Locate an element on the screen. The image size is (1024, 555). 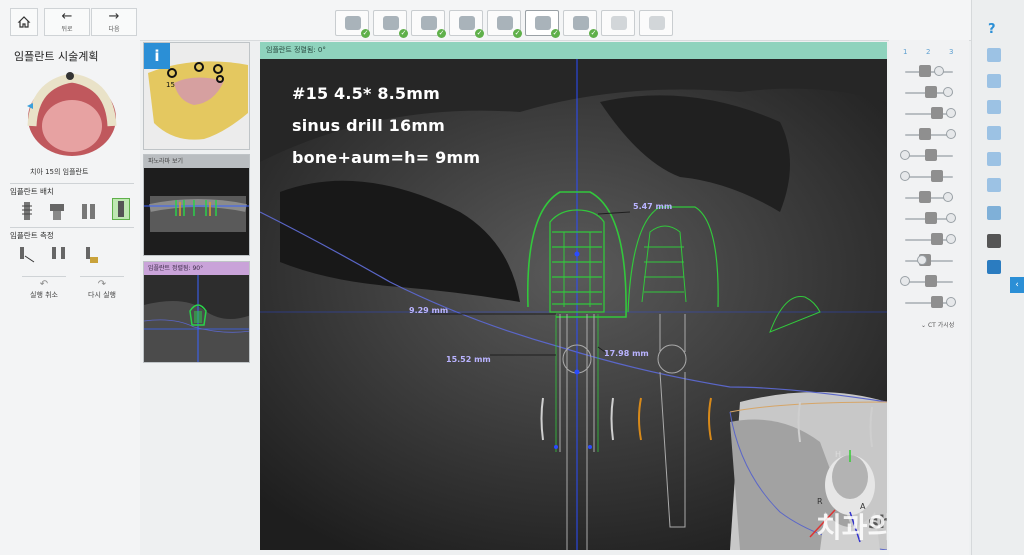
tab-1: 1 is located at coordinates (905, 52).